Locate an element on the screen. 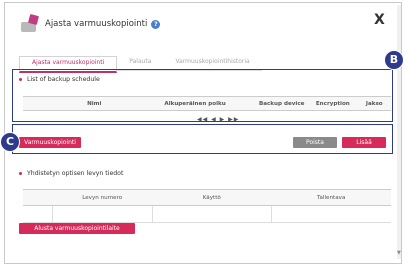 This screenshot has height=266, width=406. dialog-header: Ajasta varmuuskopiointi ? is located at coordinates (90, 24).